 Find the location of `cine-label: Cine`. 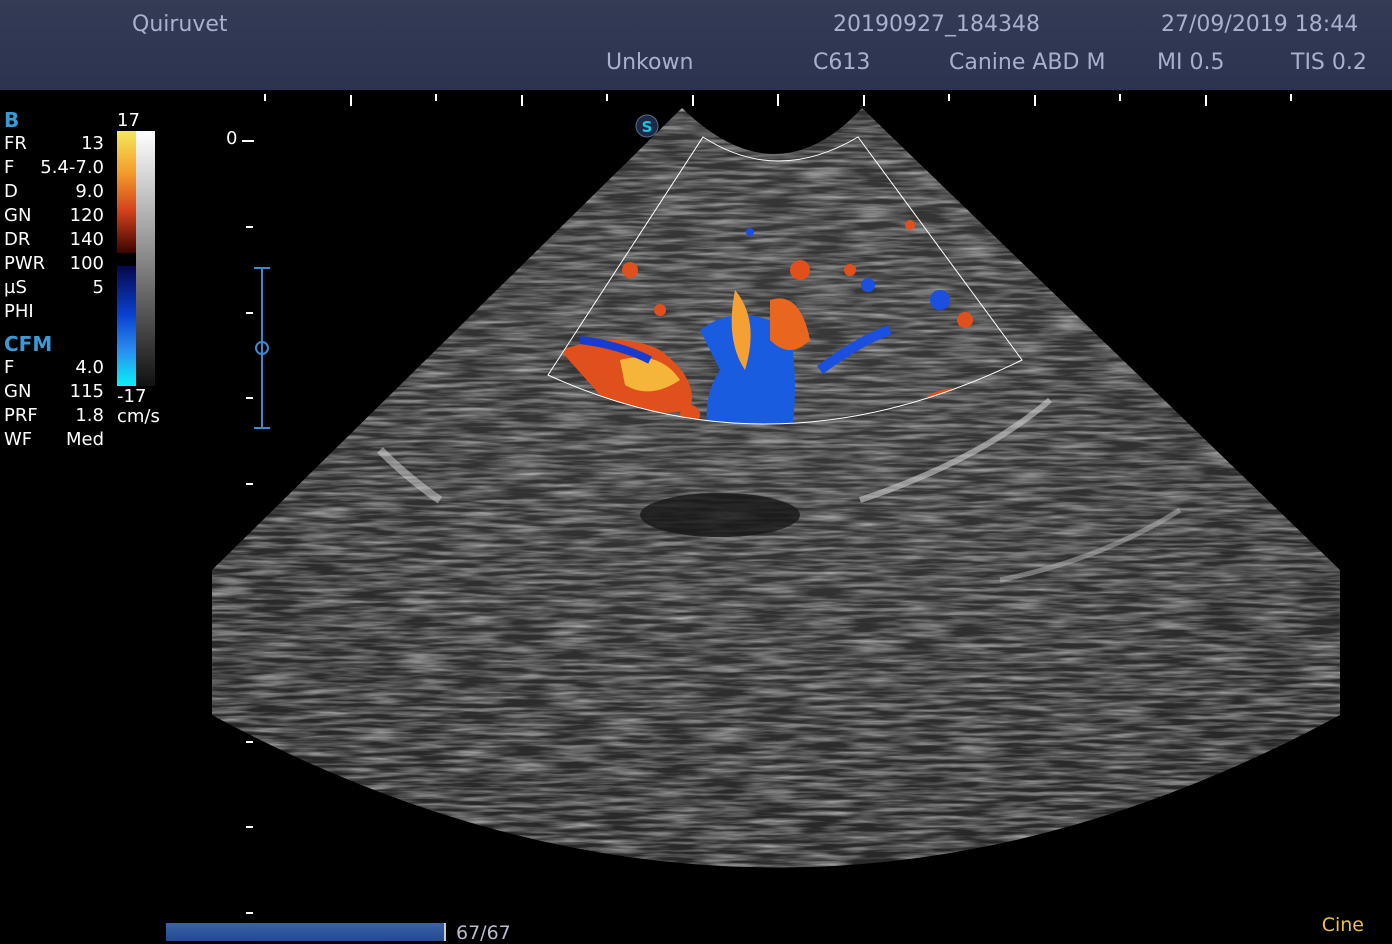

cine-label: Cine is located at coordinates (1342, 925).